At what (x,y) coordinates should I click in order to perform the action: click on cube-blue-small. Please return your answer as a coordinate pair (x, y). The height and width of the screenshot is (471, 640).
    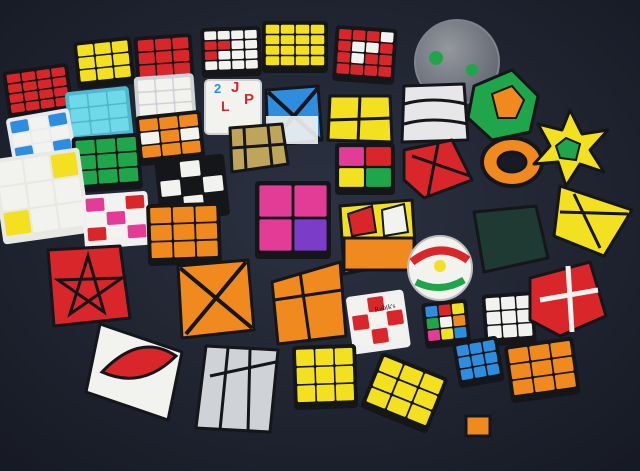
    Looking at the image, I should click on (478, 361).